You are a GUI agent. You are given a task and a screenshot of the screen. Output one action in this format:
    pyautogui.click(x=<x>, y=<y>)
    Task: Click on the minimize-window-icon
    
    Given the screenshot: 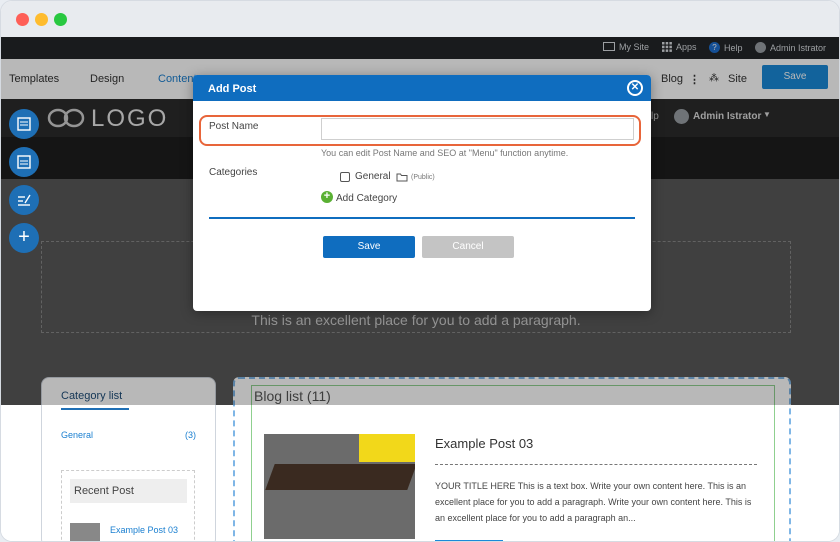 What is the action you would take?
    pyautogui.click(x=41, y=19)
    